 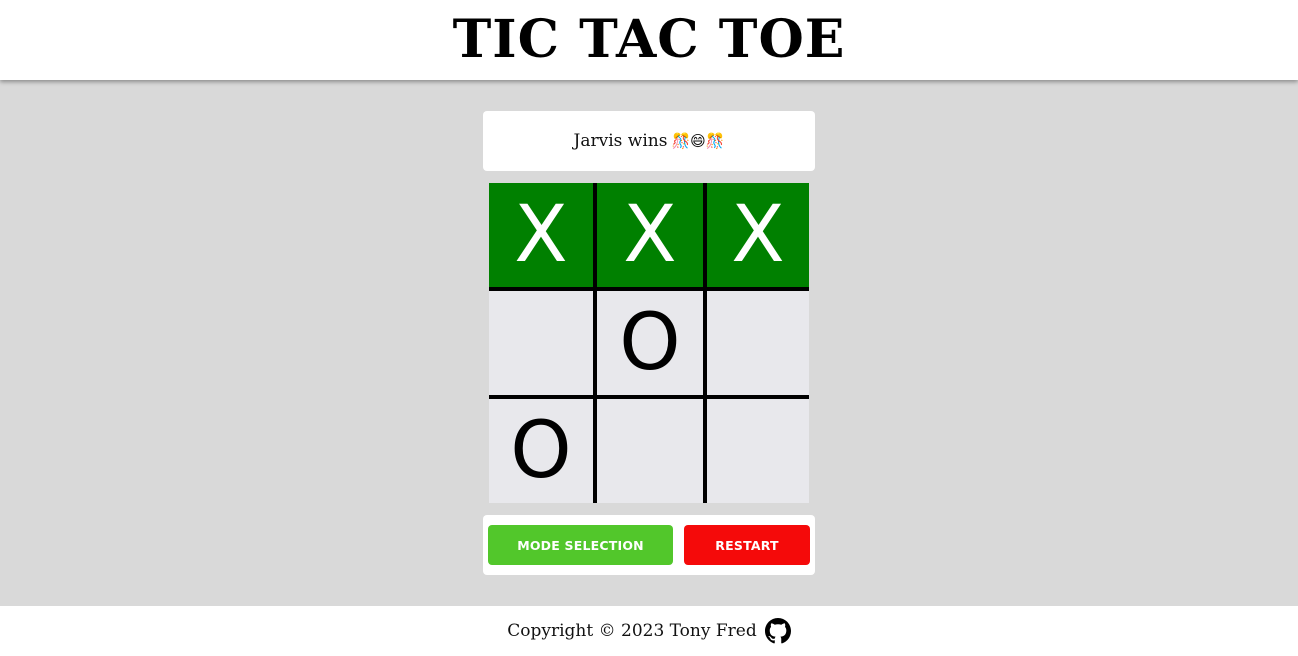 What do you see at coordinates (632, 631) in the screenshot?
I see `copyright-text: Copyright © 2023 Tony Fred` at bounding box center [632, 631].